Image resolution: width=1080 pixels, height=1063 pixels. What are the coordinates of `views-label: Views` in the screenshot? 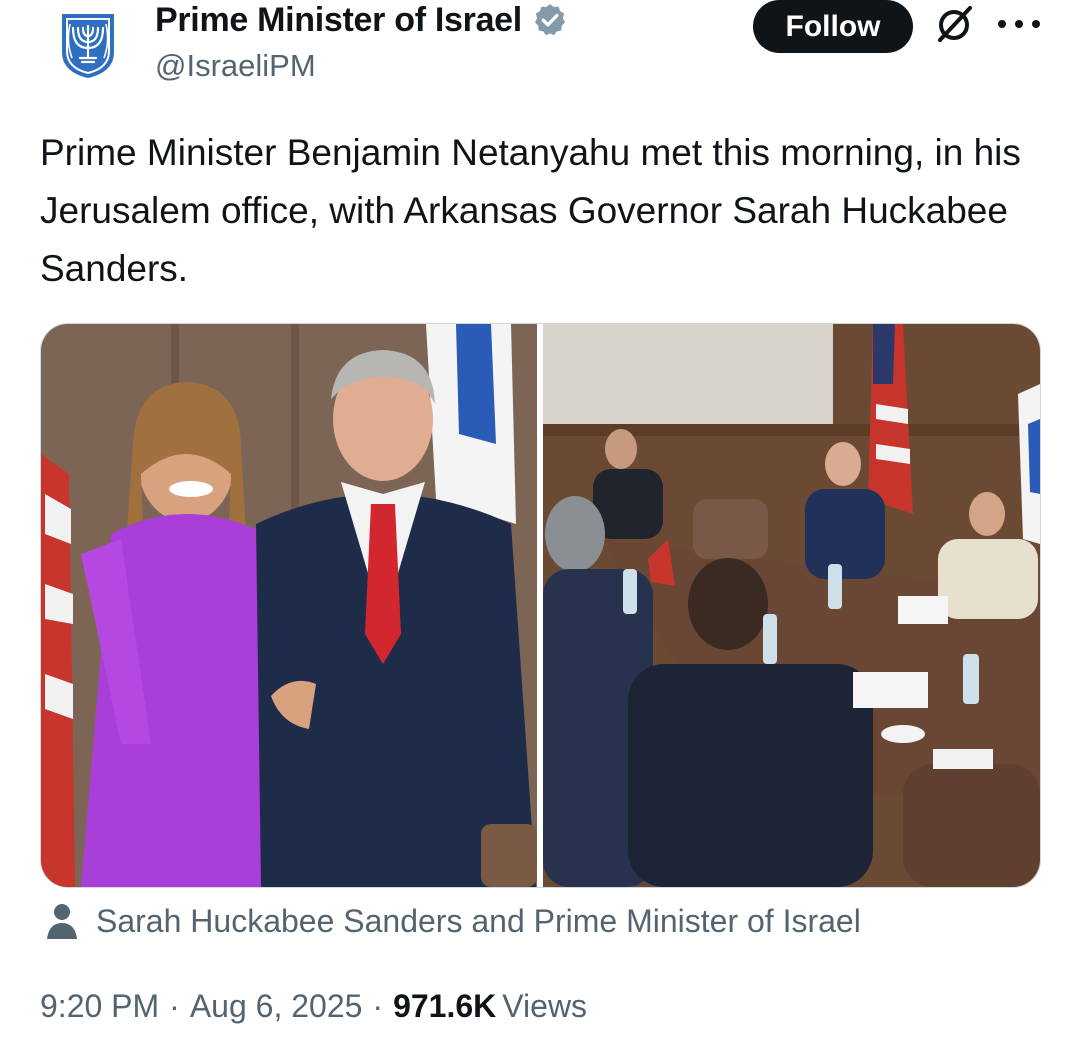 It's located at (545, 1006).